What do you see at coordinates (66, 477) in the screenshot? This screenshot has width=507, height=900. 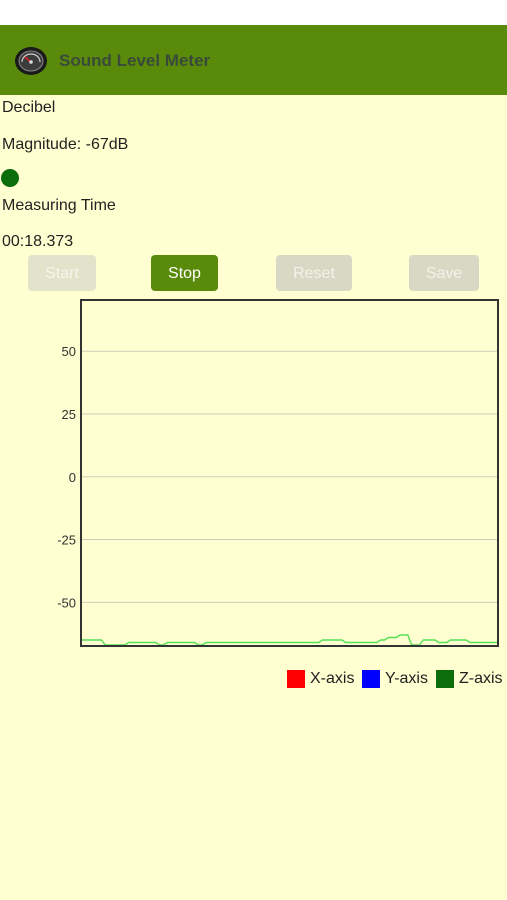 I see `y-tick-labels: 50 25 0 -25 -50` at bounding box center [66, 477].